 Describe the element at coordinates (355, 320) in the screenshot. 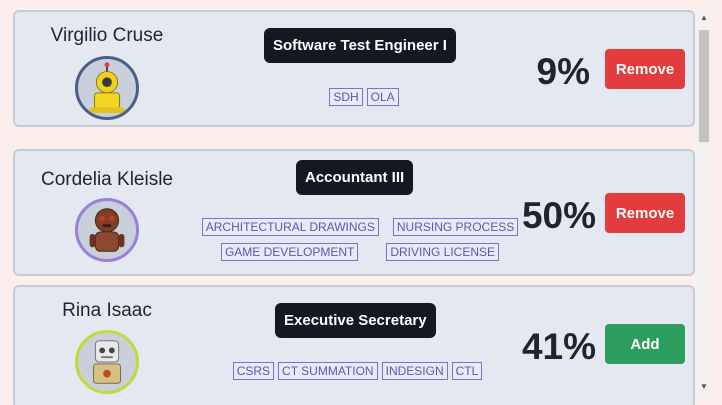

I see `job-title-badge: Executive Secretary` at that location.